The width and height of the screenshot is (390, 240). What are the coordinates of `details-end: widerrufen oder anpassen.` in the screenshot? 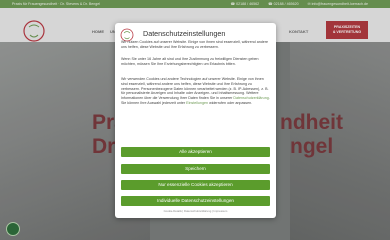 It's located at (231, 102).